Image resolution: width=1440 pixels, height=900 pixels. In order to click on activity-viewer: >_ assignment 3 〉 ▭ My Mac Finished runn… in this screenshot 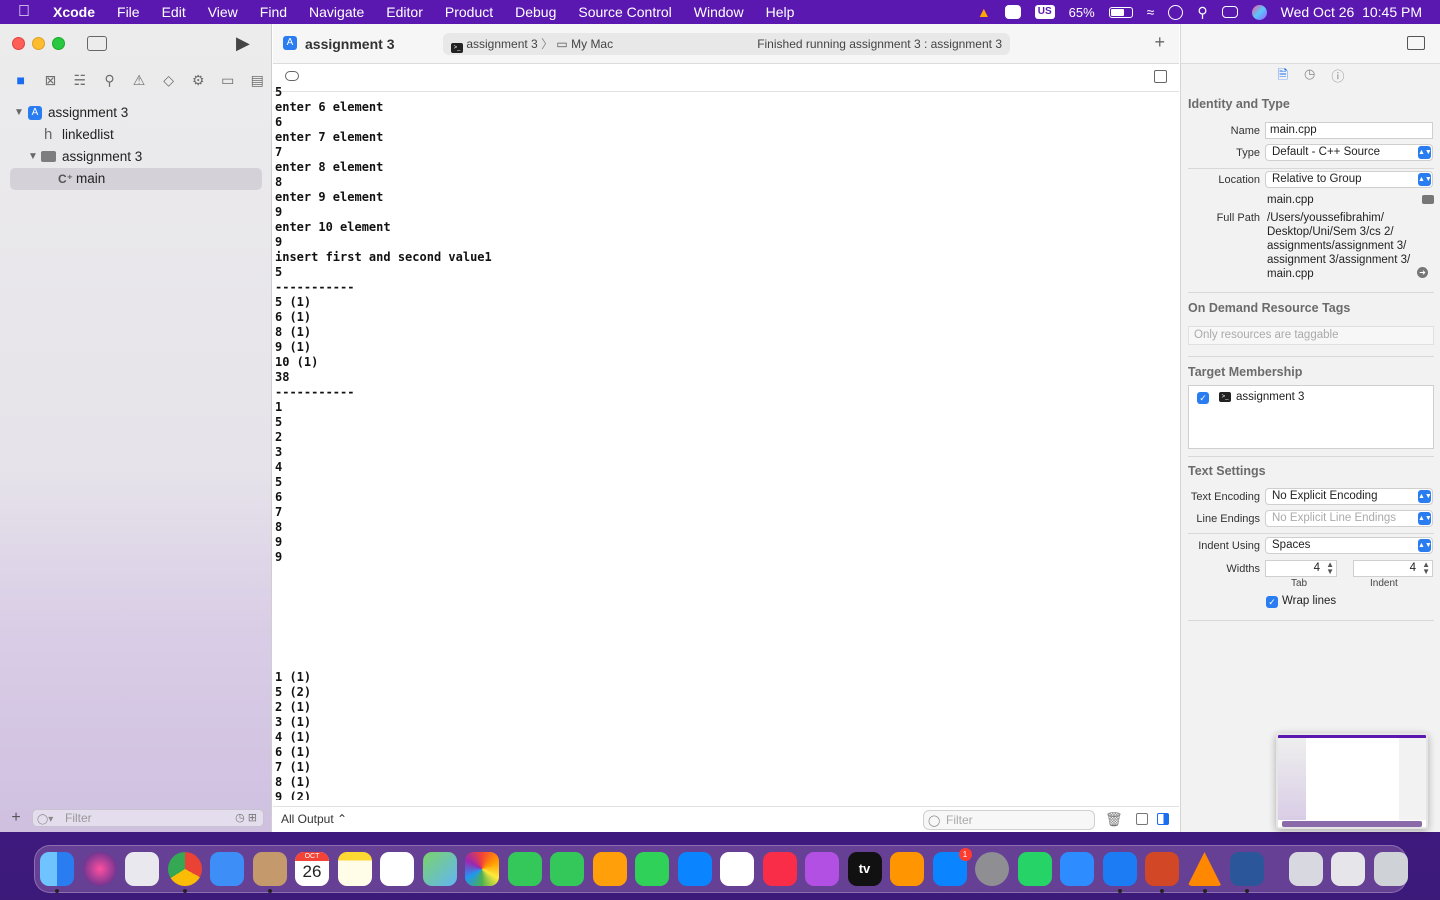, I will do `click(726, 44)`.